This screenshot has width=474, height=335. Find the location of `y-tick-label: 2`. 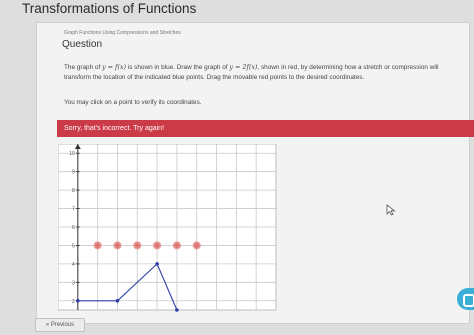

y-tick-label: 2 is located at coordinates (73, 302).